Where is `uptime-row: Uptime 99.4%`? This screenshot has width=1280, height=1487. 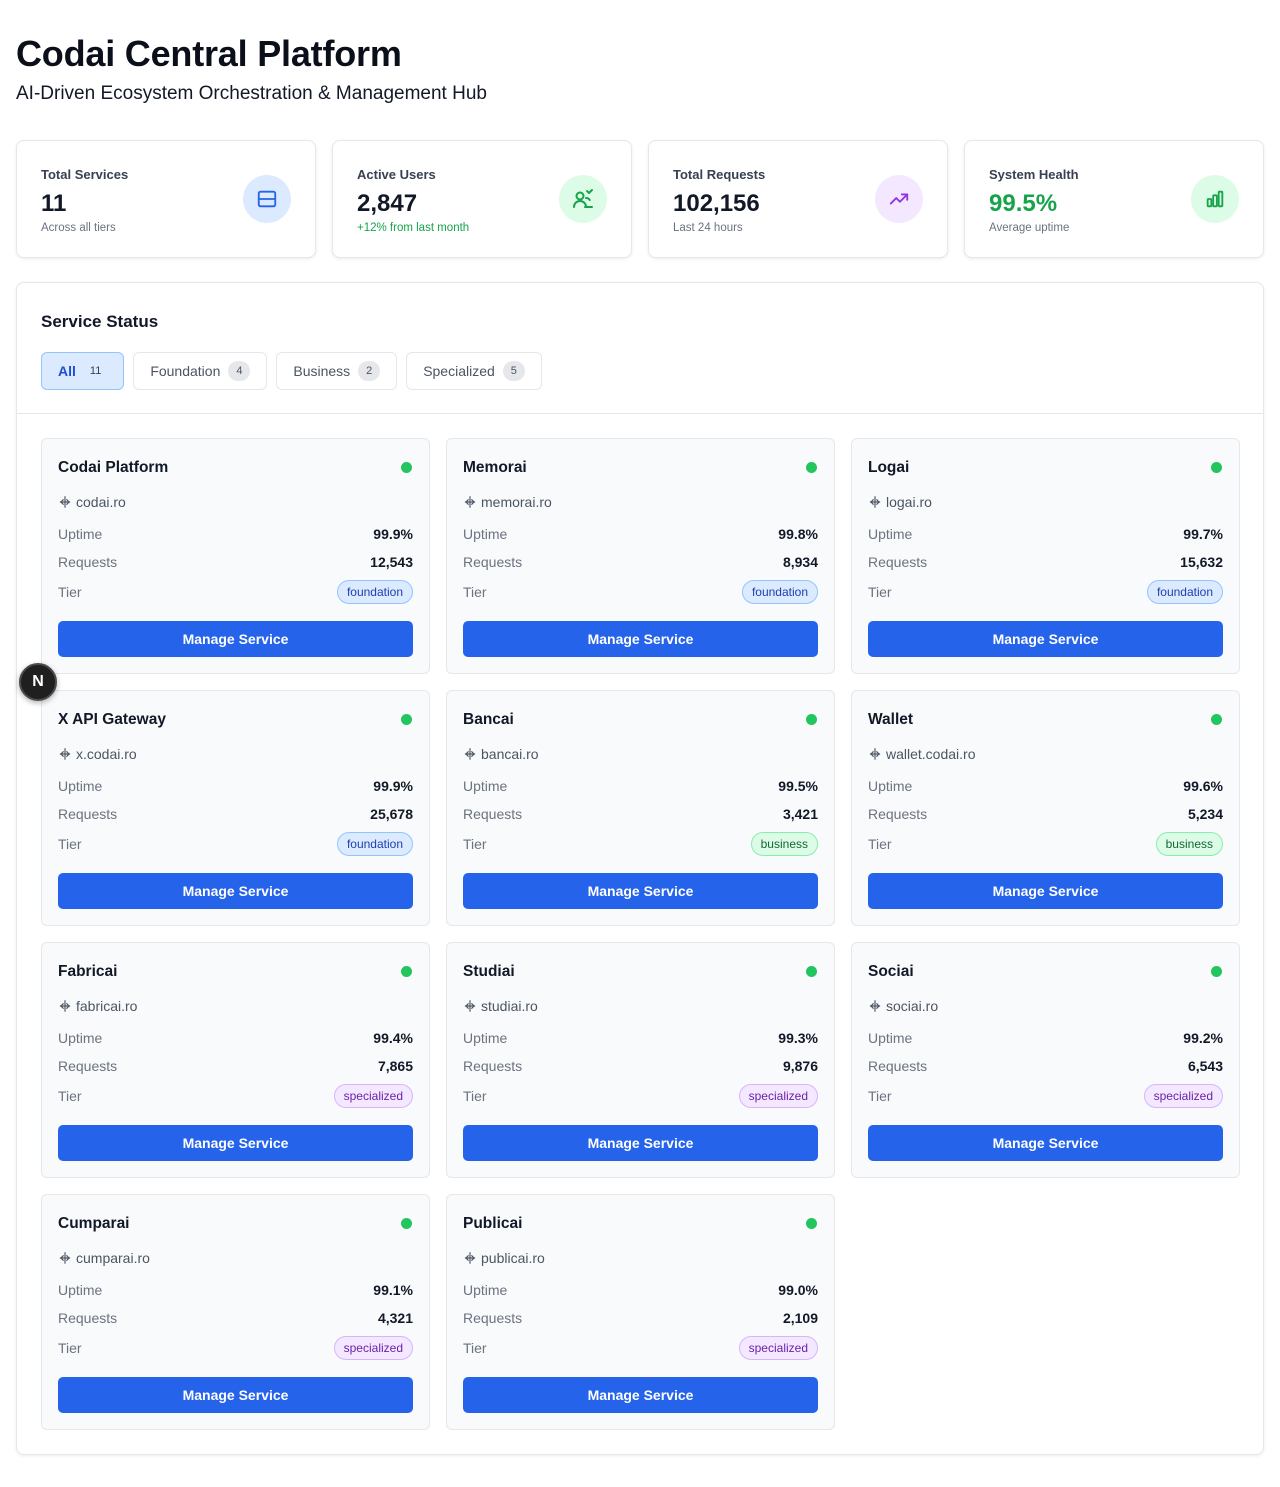
uptime-row: Uptime 99.4% is located at coordinates (235, 1038).